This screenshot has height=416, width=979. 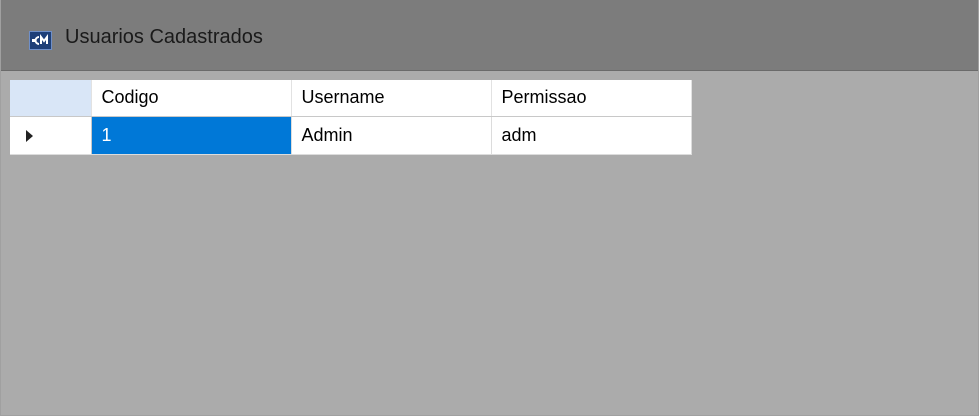 I want to click on current-row-pointer-icon, so click(x=29, y=135).